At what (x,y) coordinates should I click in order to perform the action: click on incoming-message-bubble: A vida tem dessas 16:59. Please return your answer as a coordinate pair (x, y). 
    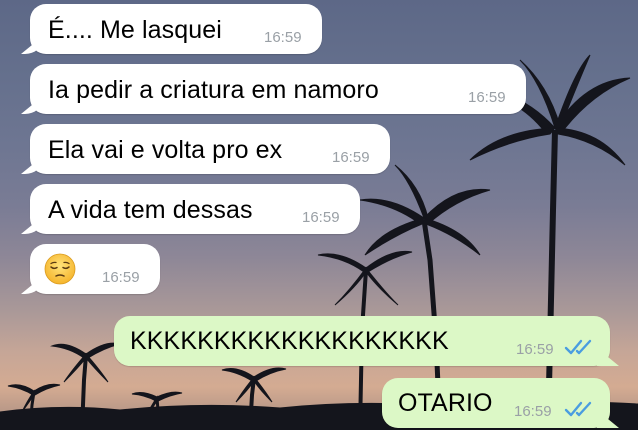
    Looking at the image, I should click on (195, 209).